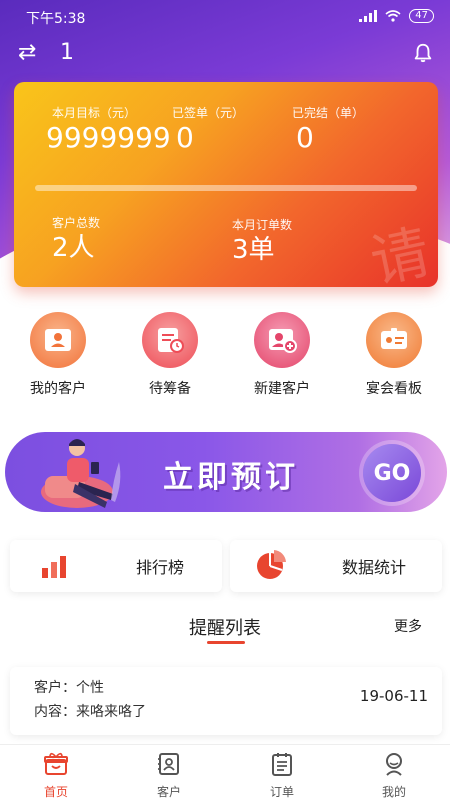 The width and height of the screenshot is (450, 800). I want to click on total-customers-value: 2人, so click(73, 248).